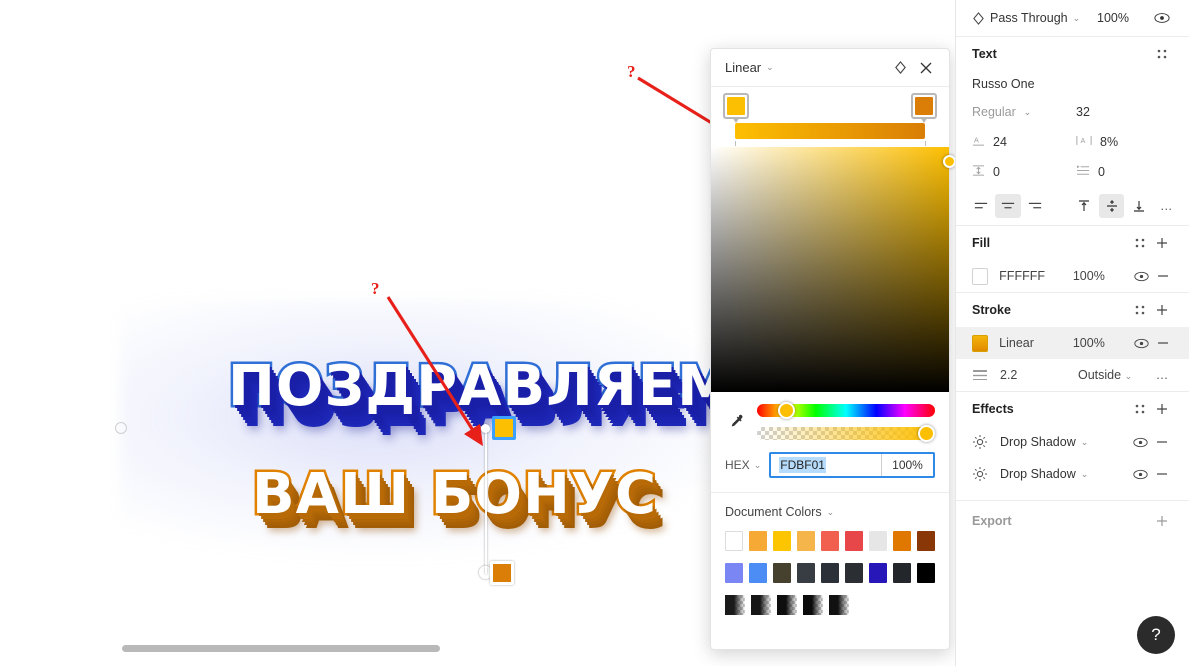 The width and height of the screenshot is (1189, 666). I want to click on artwork-headline-1: ПОЗДРАВЛЯЕМ, so click(481, 386).